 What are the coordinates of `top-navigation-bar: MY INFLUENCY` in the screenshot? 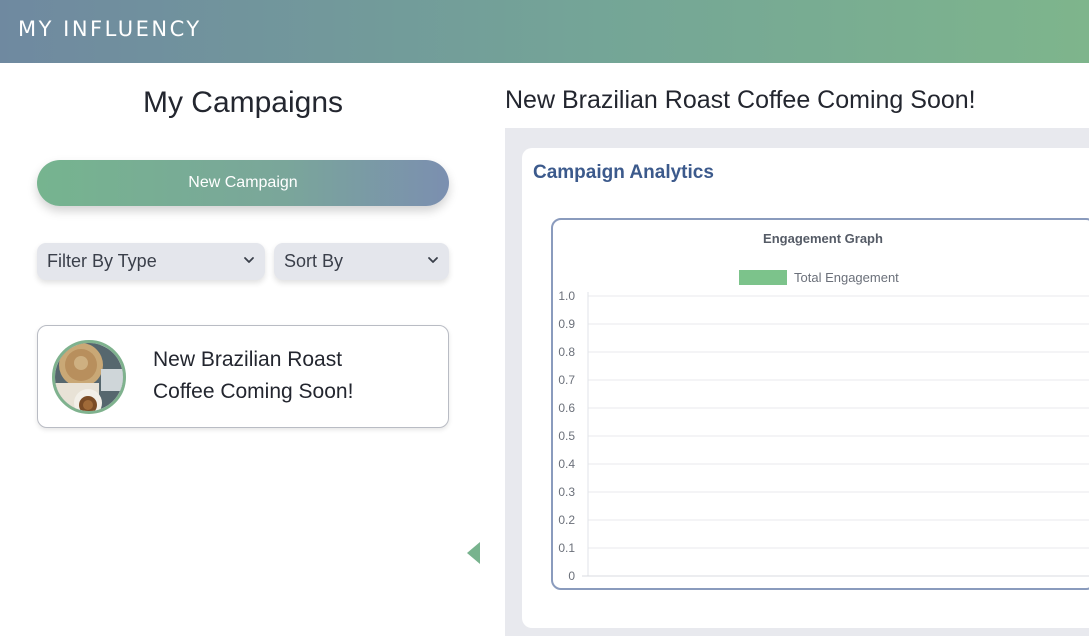 It's located at (544, 31).